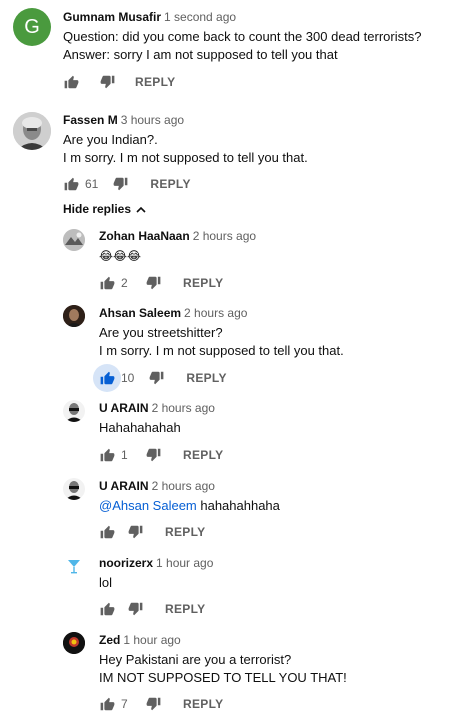  I want to click on like-count: 61, so click(92, 184).